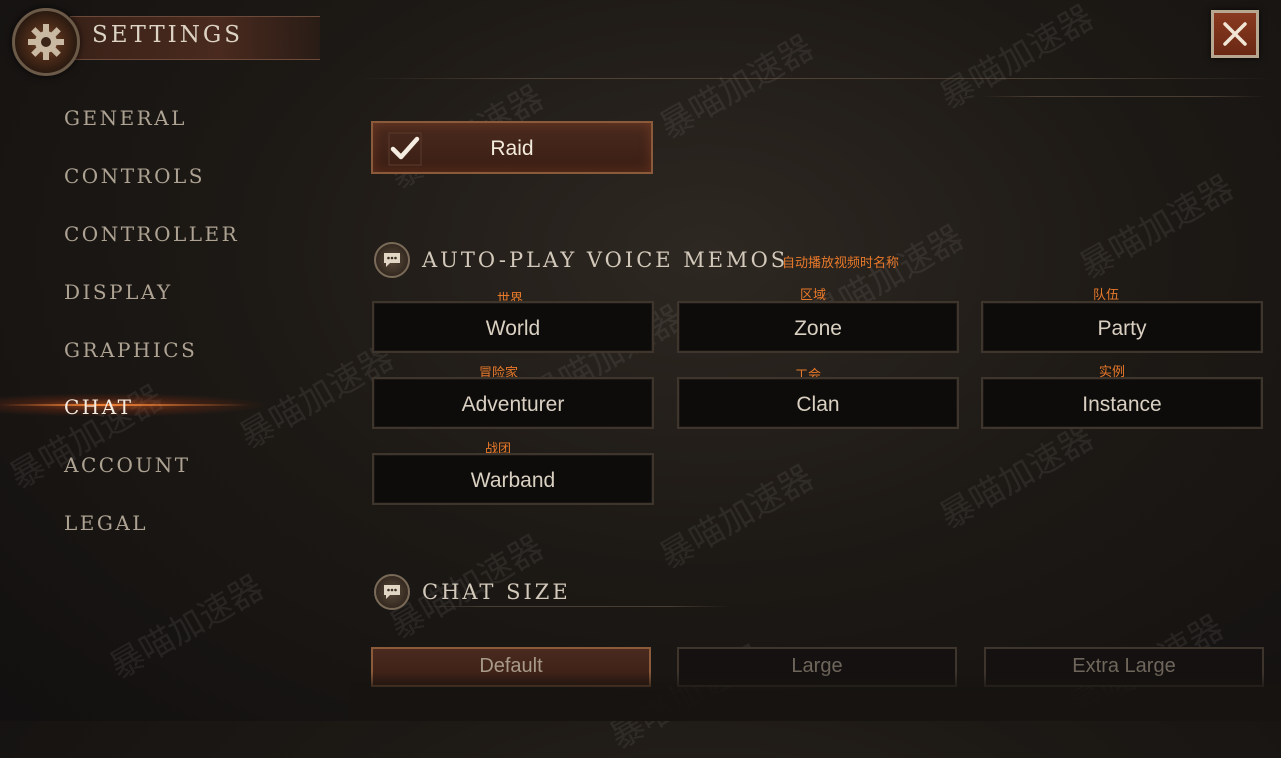 The width and height of the screenshot is (1281, 758). I want to click on voice-memos-annotation: 自动播放视频时名称, so click(841, 263).